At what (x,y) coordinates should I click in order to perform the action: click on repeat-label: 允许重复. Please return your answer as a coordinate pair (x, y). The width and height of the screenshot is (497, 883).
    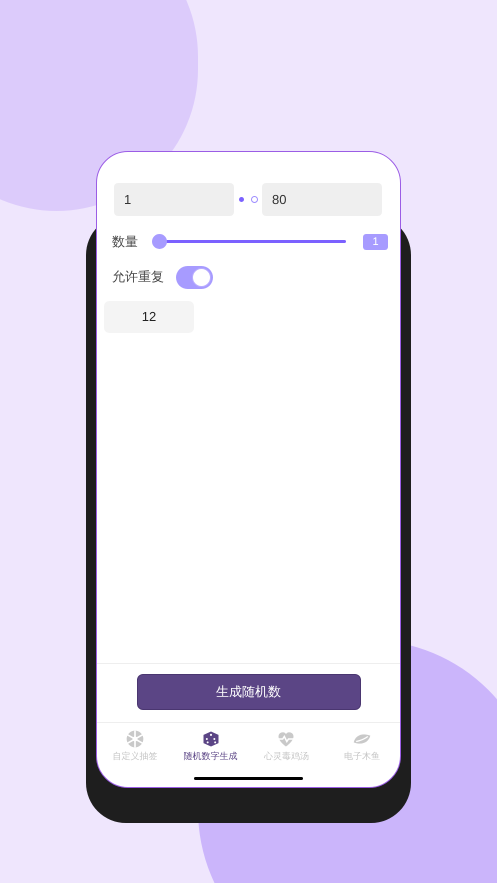
    Looking at the image, I should click on (138, 277).